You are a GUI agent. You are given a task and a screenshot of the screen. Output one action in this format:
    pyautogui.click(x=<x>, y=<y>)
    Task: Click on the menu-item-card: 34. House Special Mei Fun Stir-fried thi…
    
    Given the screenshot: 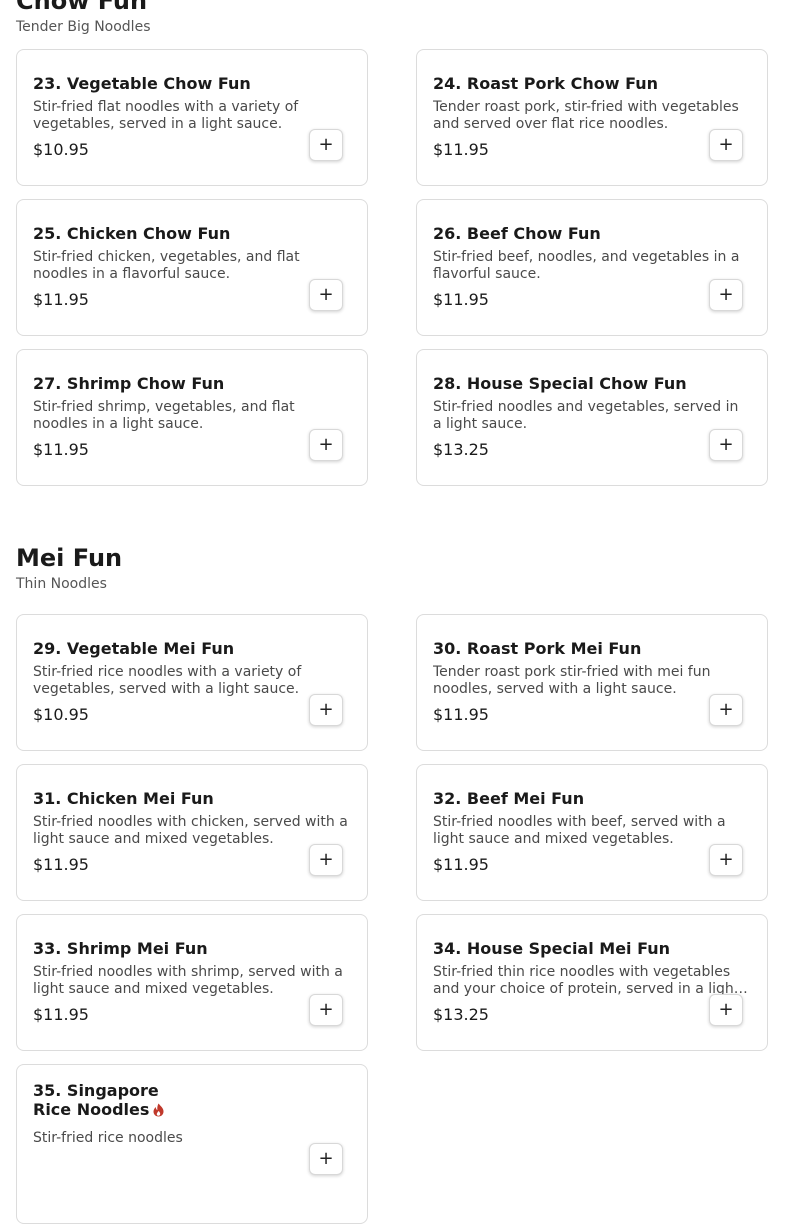 What is the action you would take?
    pyautogui.click(x=592, y=982)
    